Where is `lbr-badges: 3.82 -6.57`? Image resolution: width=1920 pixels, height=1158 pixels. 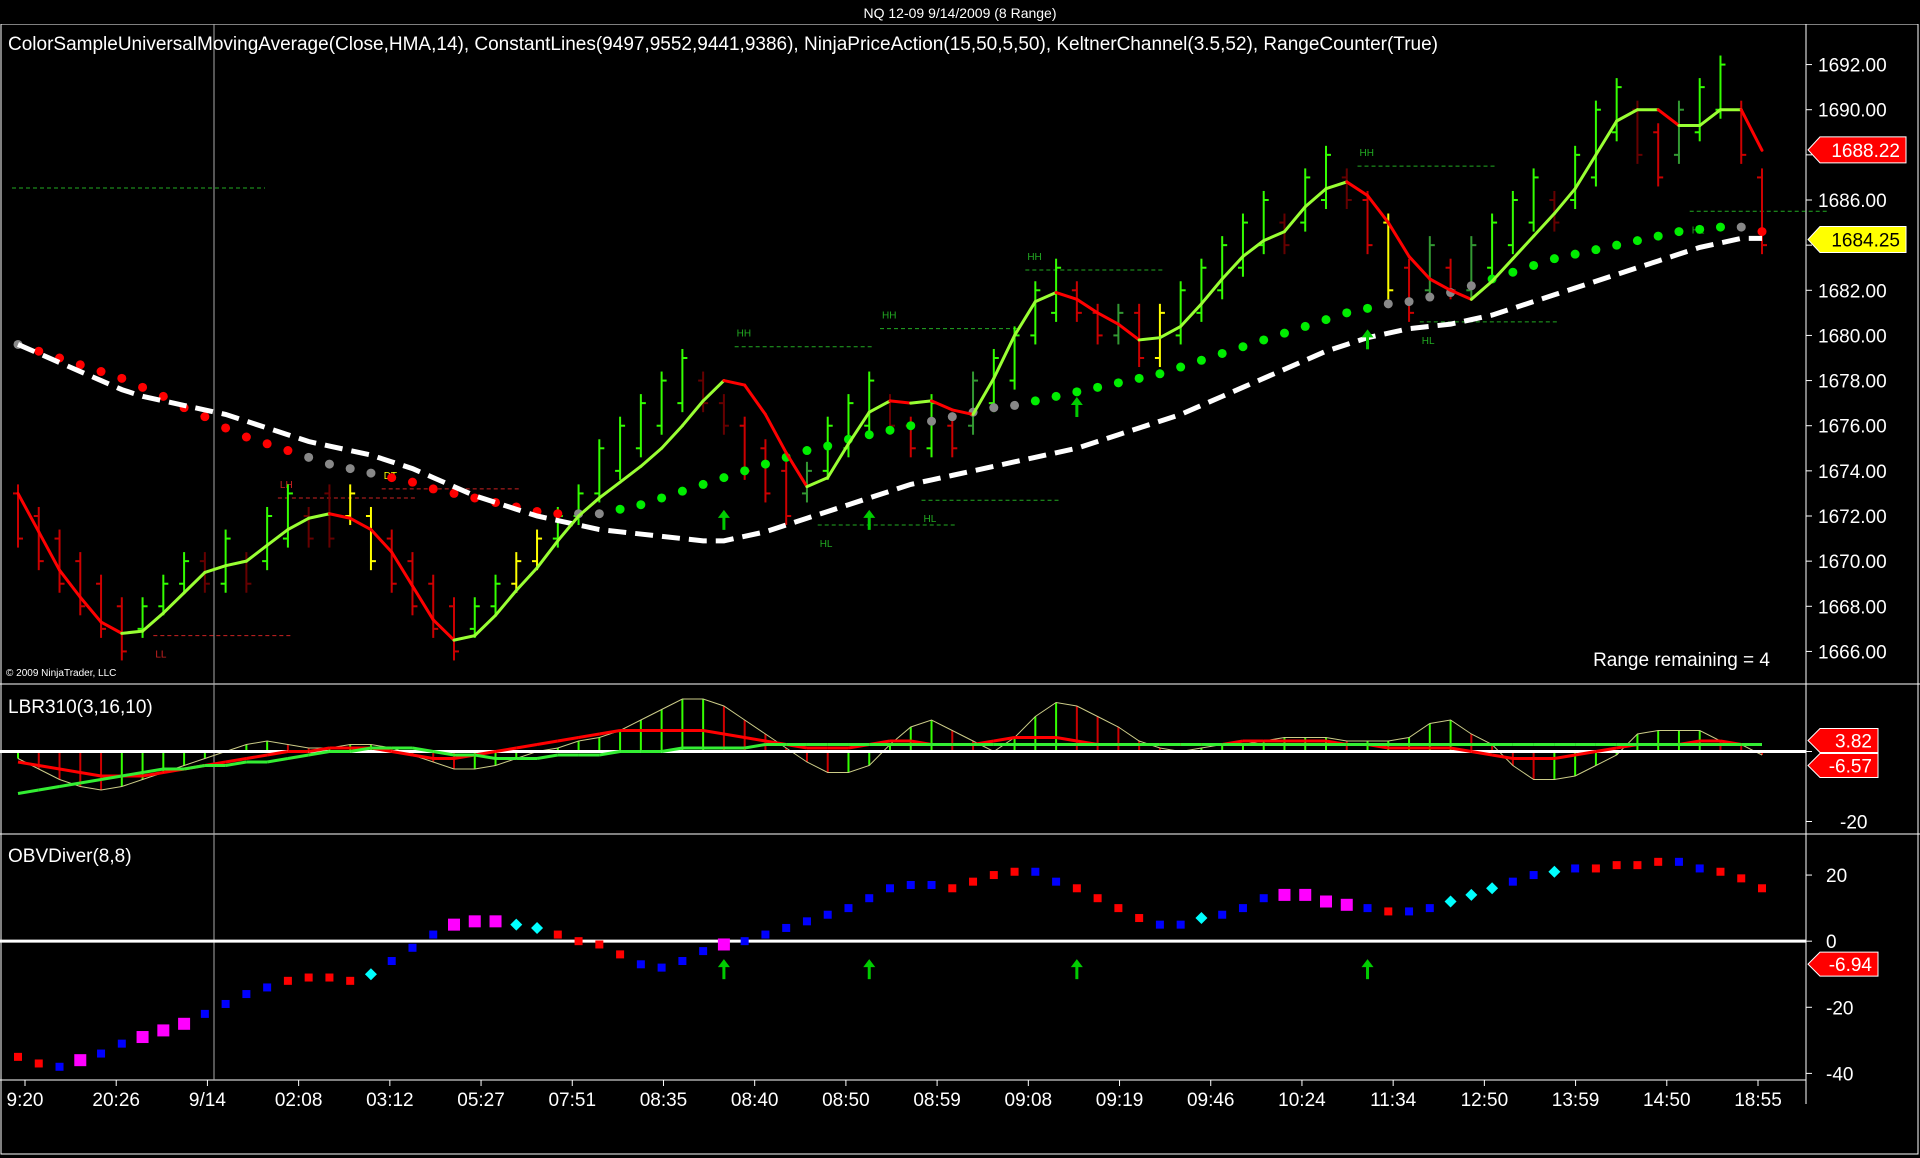 lbr-badges: 3.82 -6.57 is located at coordinates (1843, 753).